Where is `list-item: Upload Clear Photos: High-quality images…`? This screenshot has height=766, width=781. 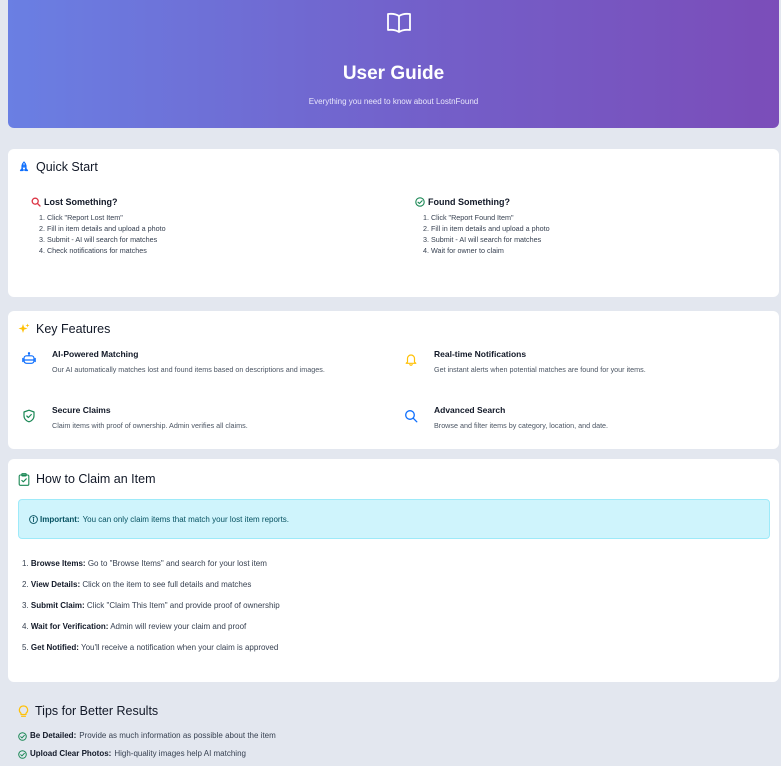 list-item: Upload Clear Photos: High-quality images… is located at coordinates (147, 754).